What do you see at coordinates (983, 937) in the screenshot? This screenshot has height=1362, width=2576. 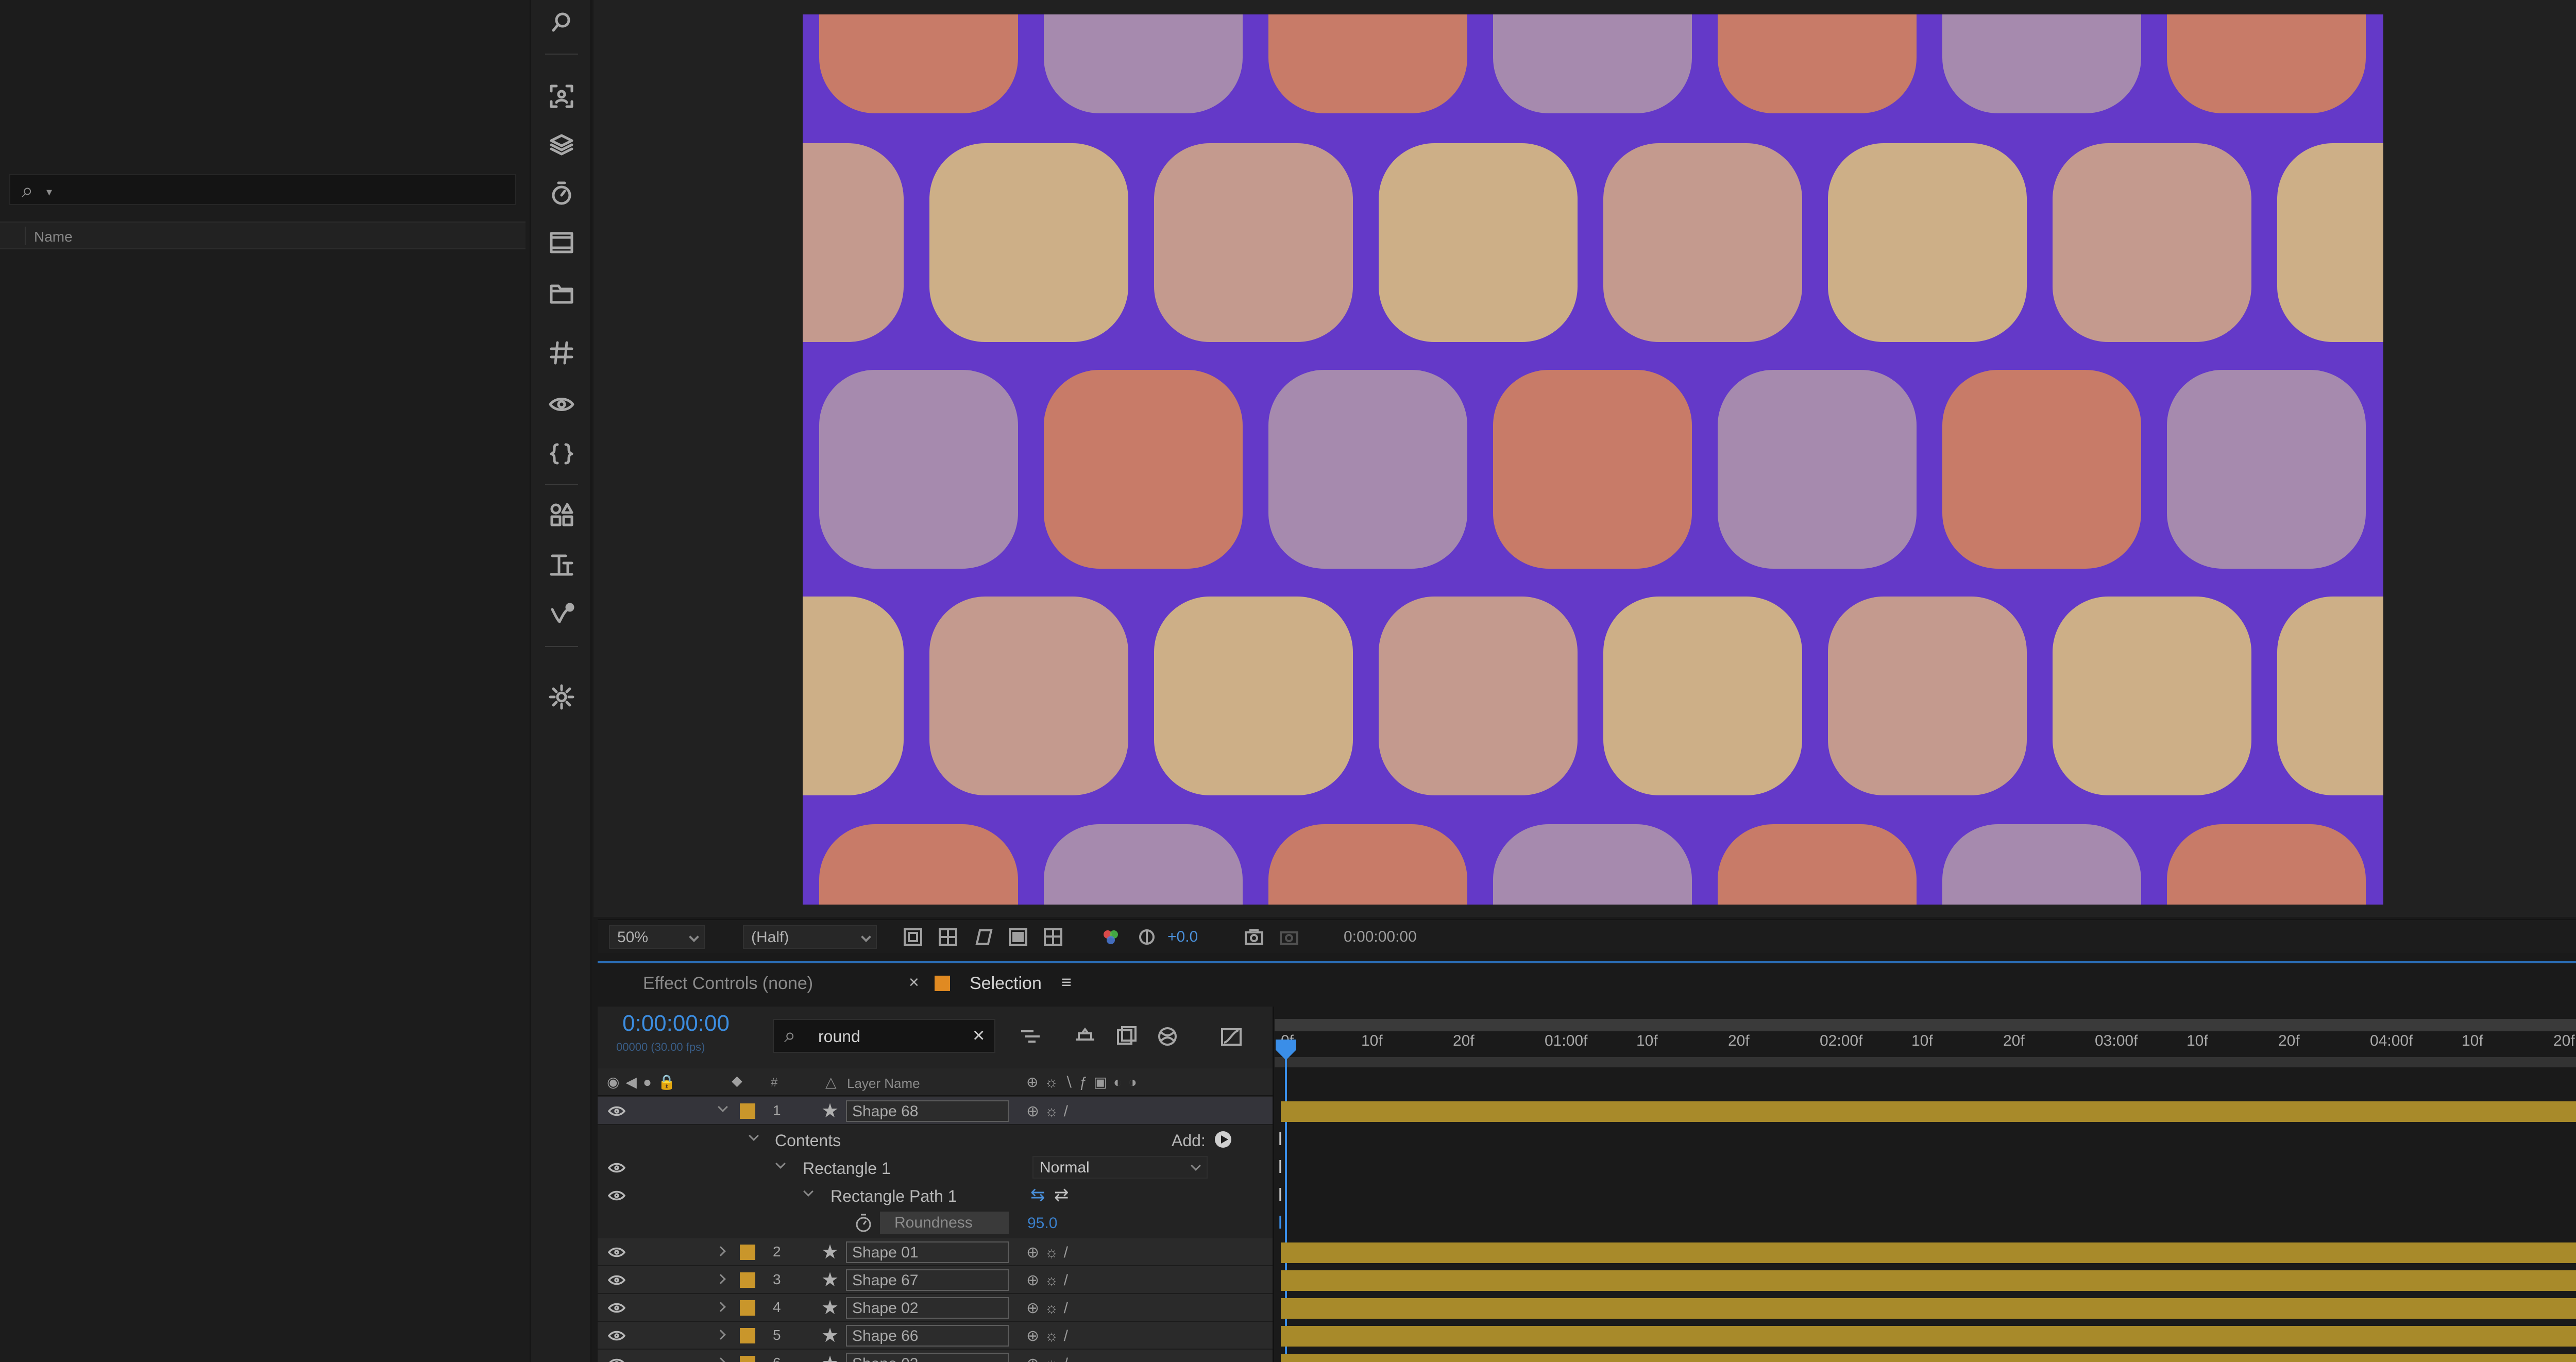 I see `mask-path-icon` at bounding box center [983, 937].